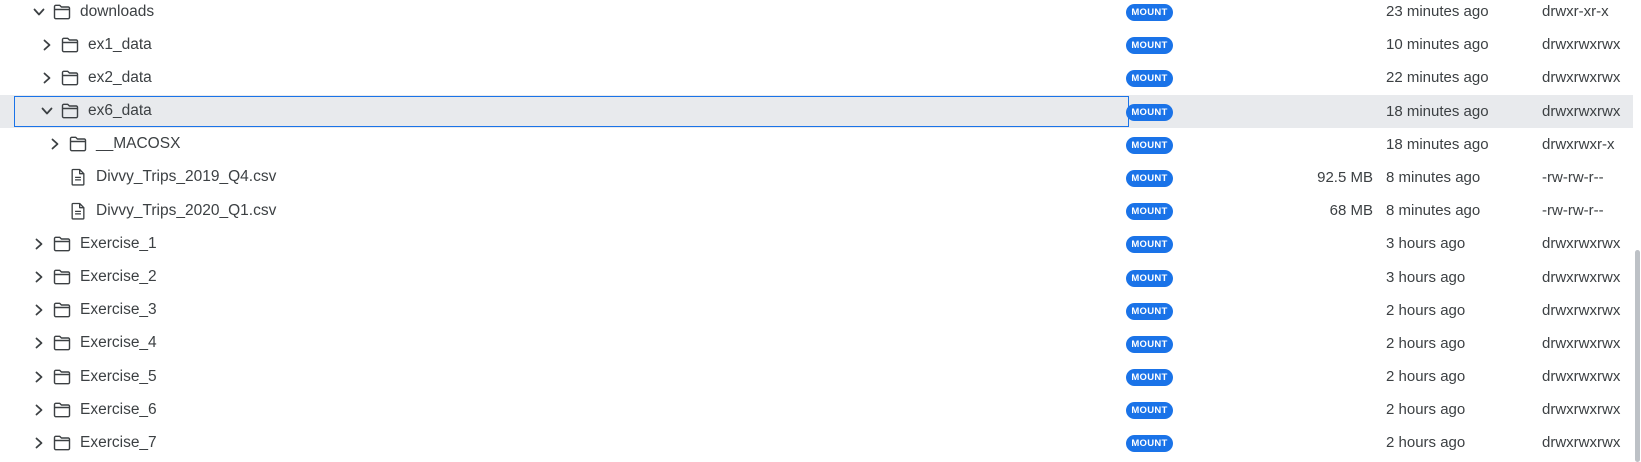 This screenshot has width=1641, height=462. Describe the element at coordinates (1637, 231) in the screenshot. I see `scrollbar` at that location.